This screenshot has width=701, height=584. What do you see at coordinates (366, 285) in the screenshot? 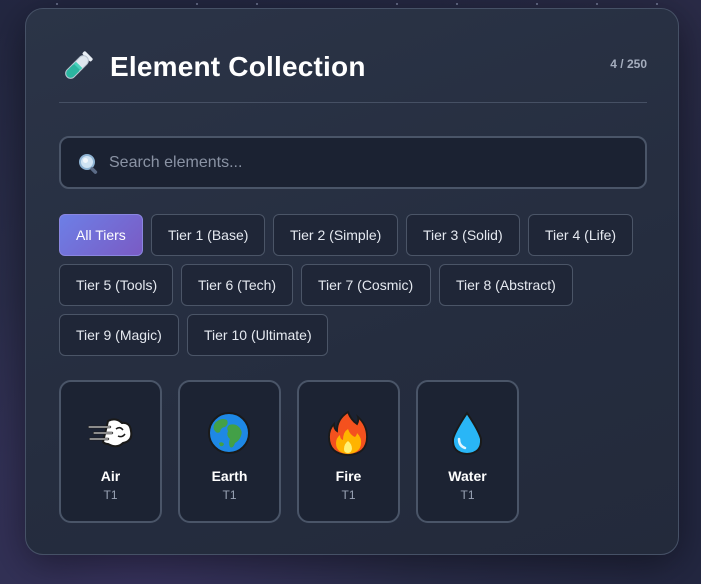
I see `filter-tier-7: Tier 7 (Cosmic)` at bounding box center [366, 285].